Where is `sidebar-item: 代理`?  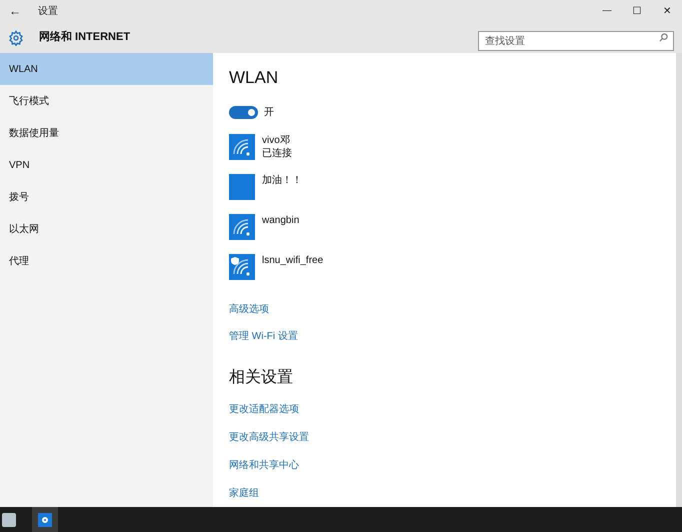 sidebar-item: 代理 is located at coordinates (106, 261).